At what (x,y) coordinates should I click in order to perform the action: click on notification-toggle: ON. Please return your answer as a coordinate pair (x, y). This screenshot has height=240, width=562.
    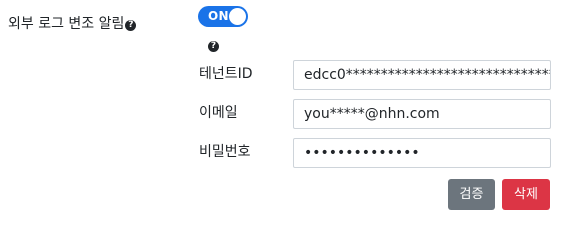
    Looking at the image, I should click on (223, 16).